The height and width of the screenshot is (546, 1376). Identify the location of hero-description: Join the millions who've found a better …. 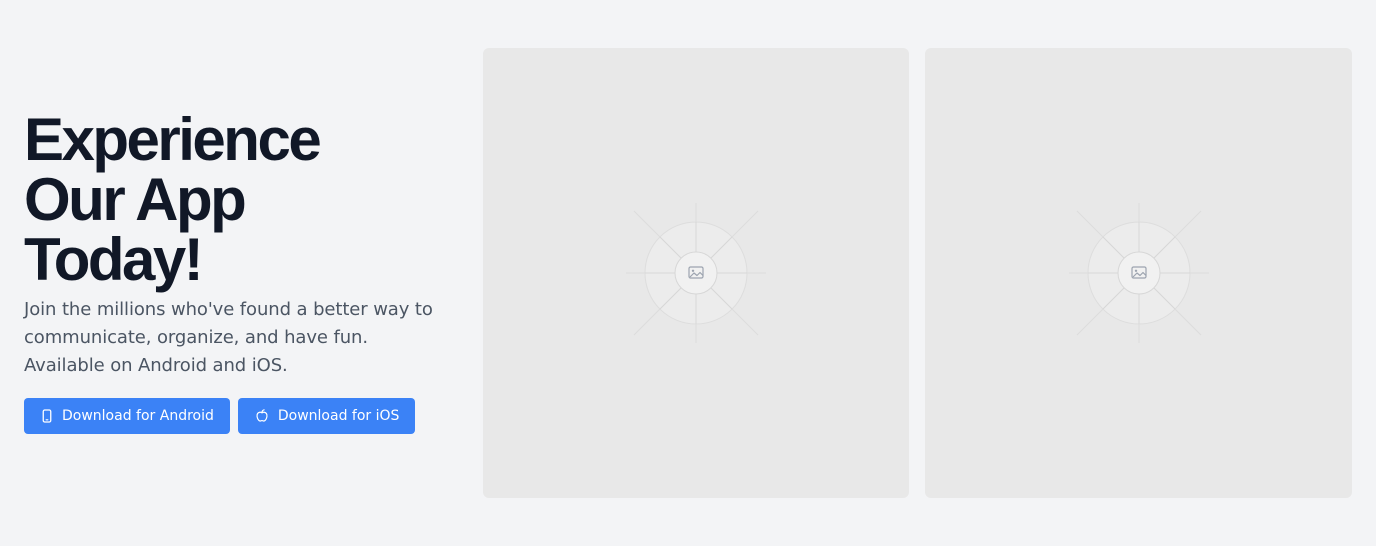
(228, 337).